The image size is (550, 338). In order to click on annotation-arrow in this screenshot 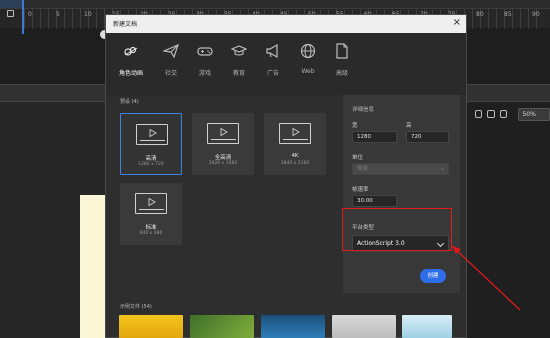, I will do `click(486, 278)`.